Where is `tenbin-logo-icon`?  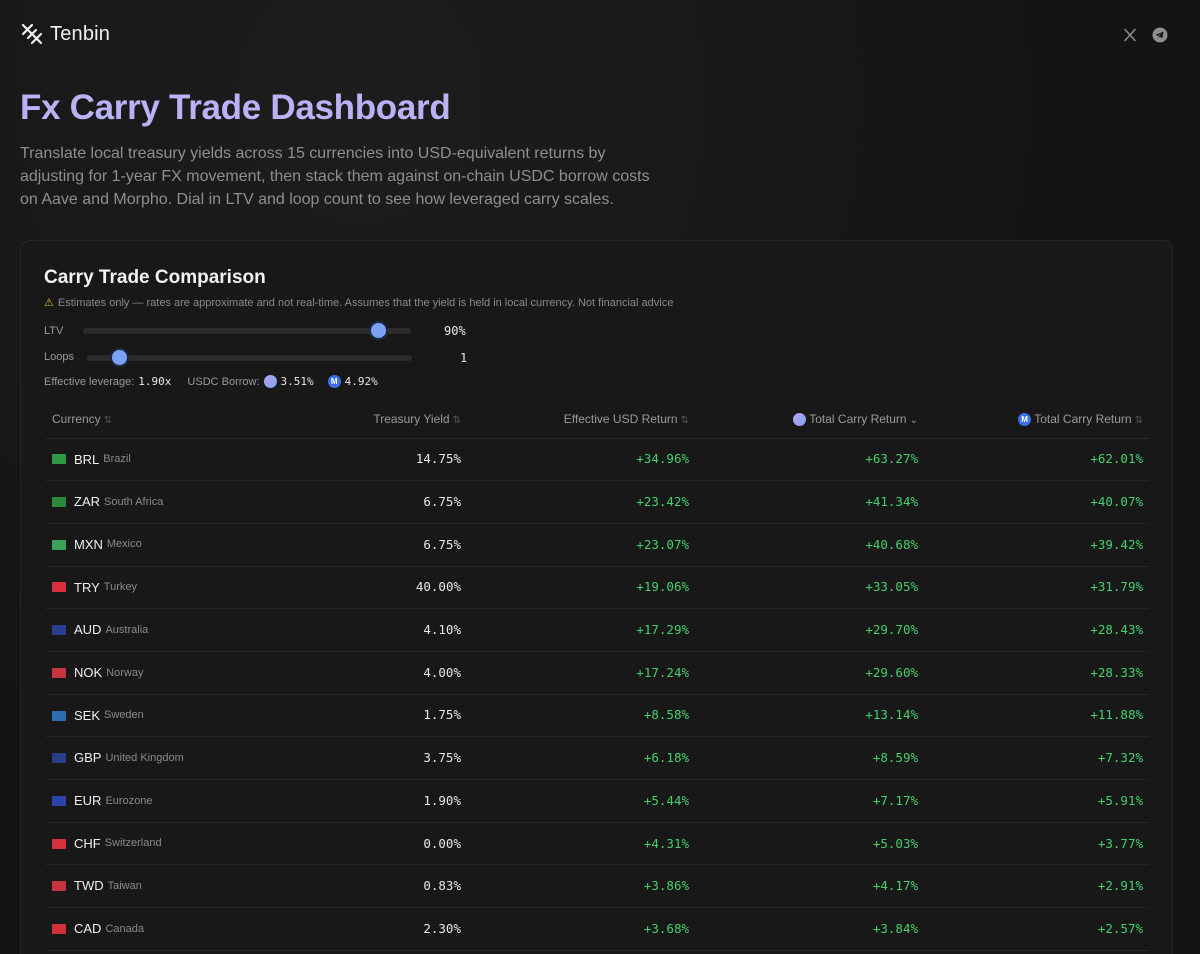 tenbin-logo-icon is located at coordinates (32, 34).